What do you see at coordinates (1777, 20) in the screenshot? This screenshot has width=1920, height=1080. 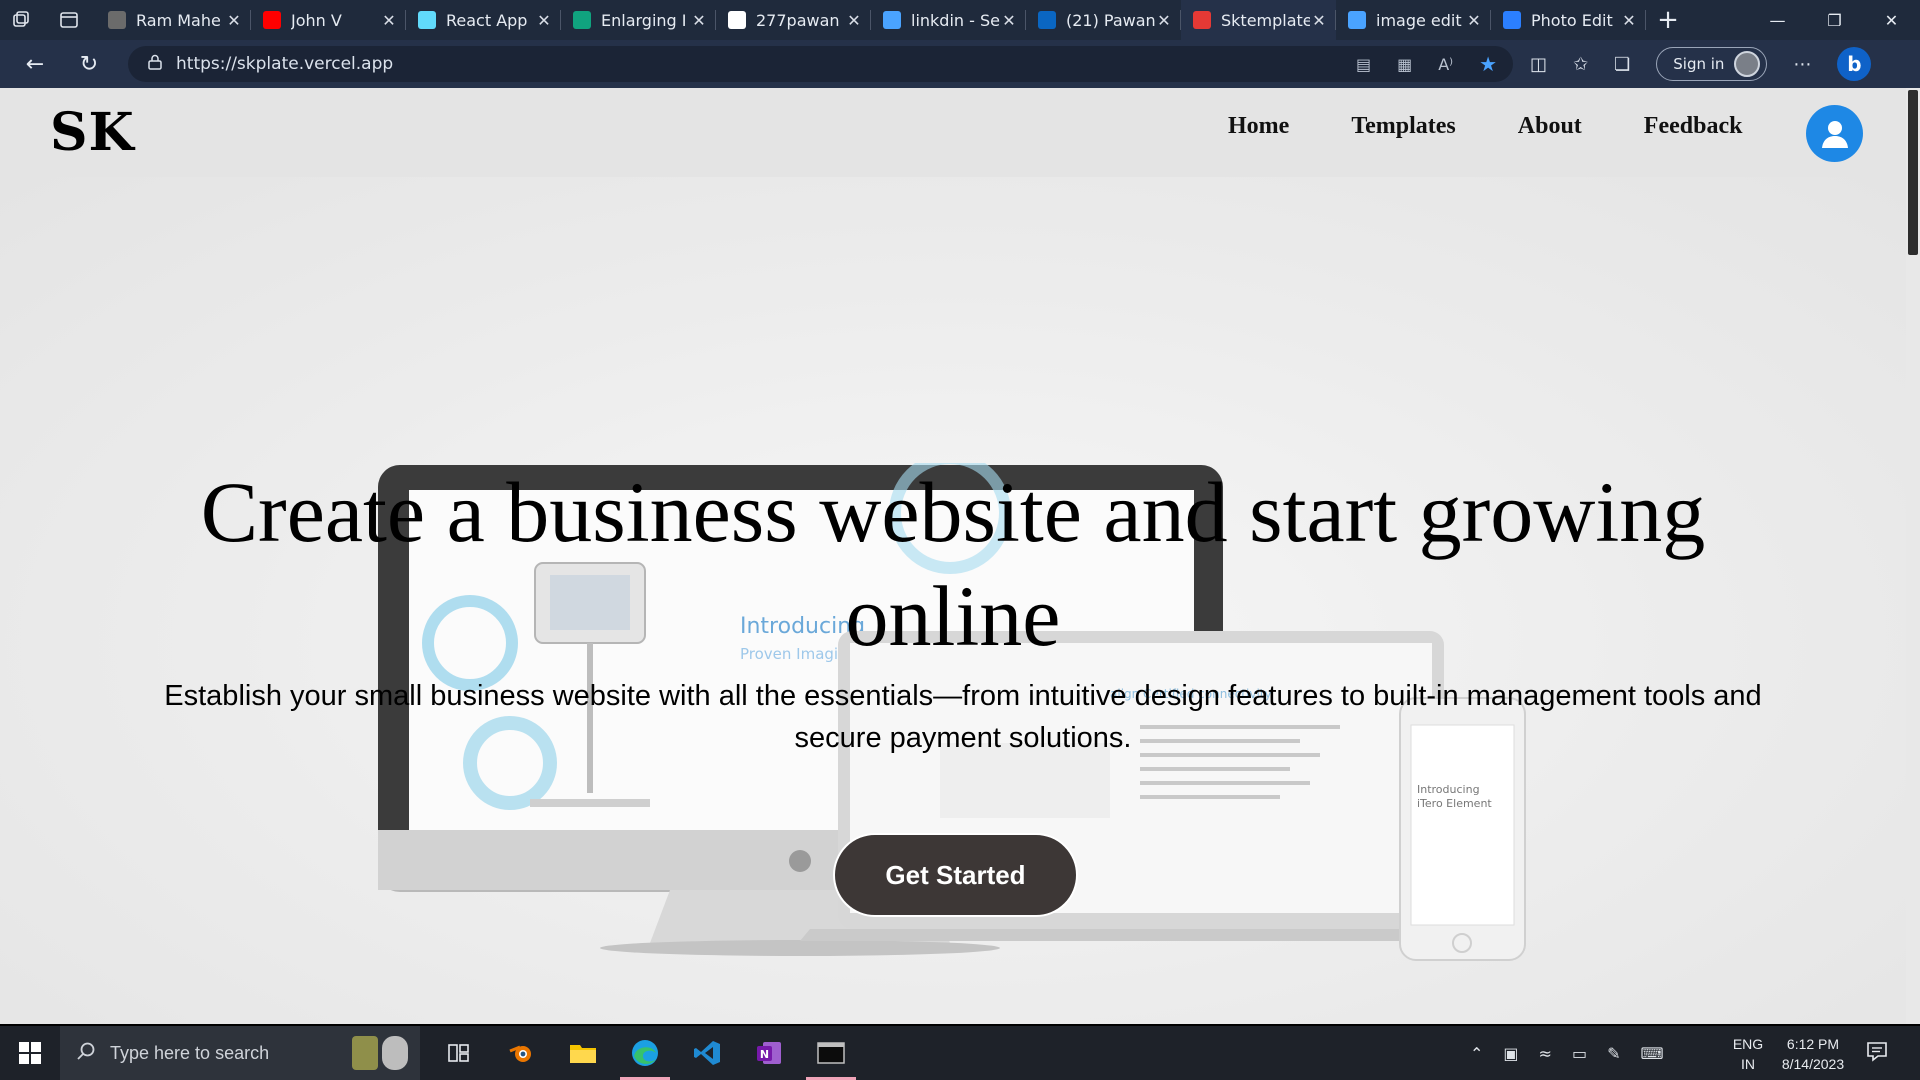 I see `minimize-button: —` at bounding box center [1777, 20].